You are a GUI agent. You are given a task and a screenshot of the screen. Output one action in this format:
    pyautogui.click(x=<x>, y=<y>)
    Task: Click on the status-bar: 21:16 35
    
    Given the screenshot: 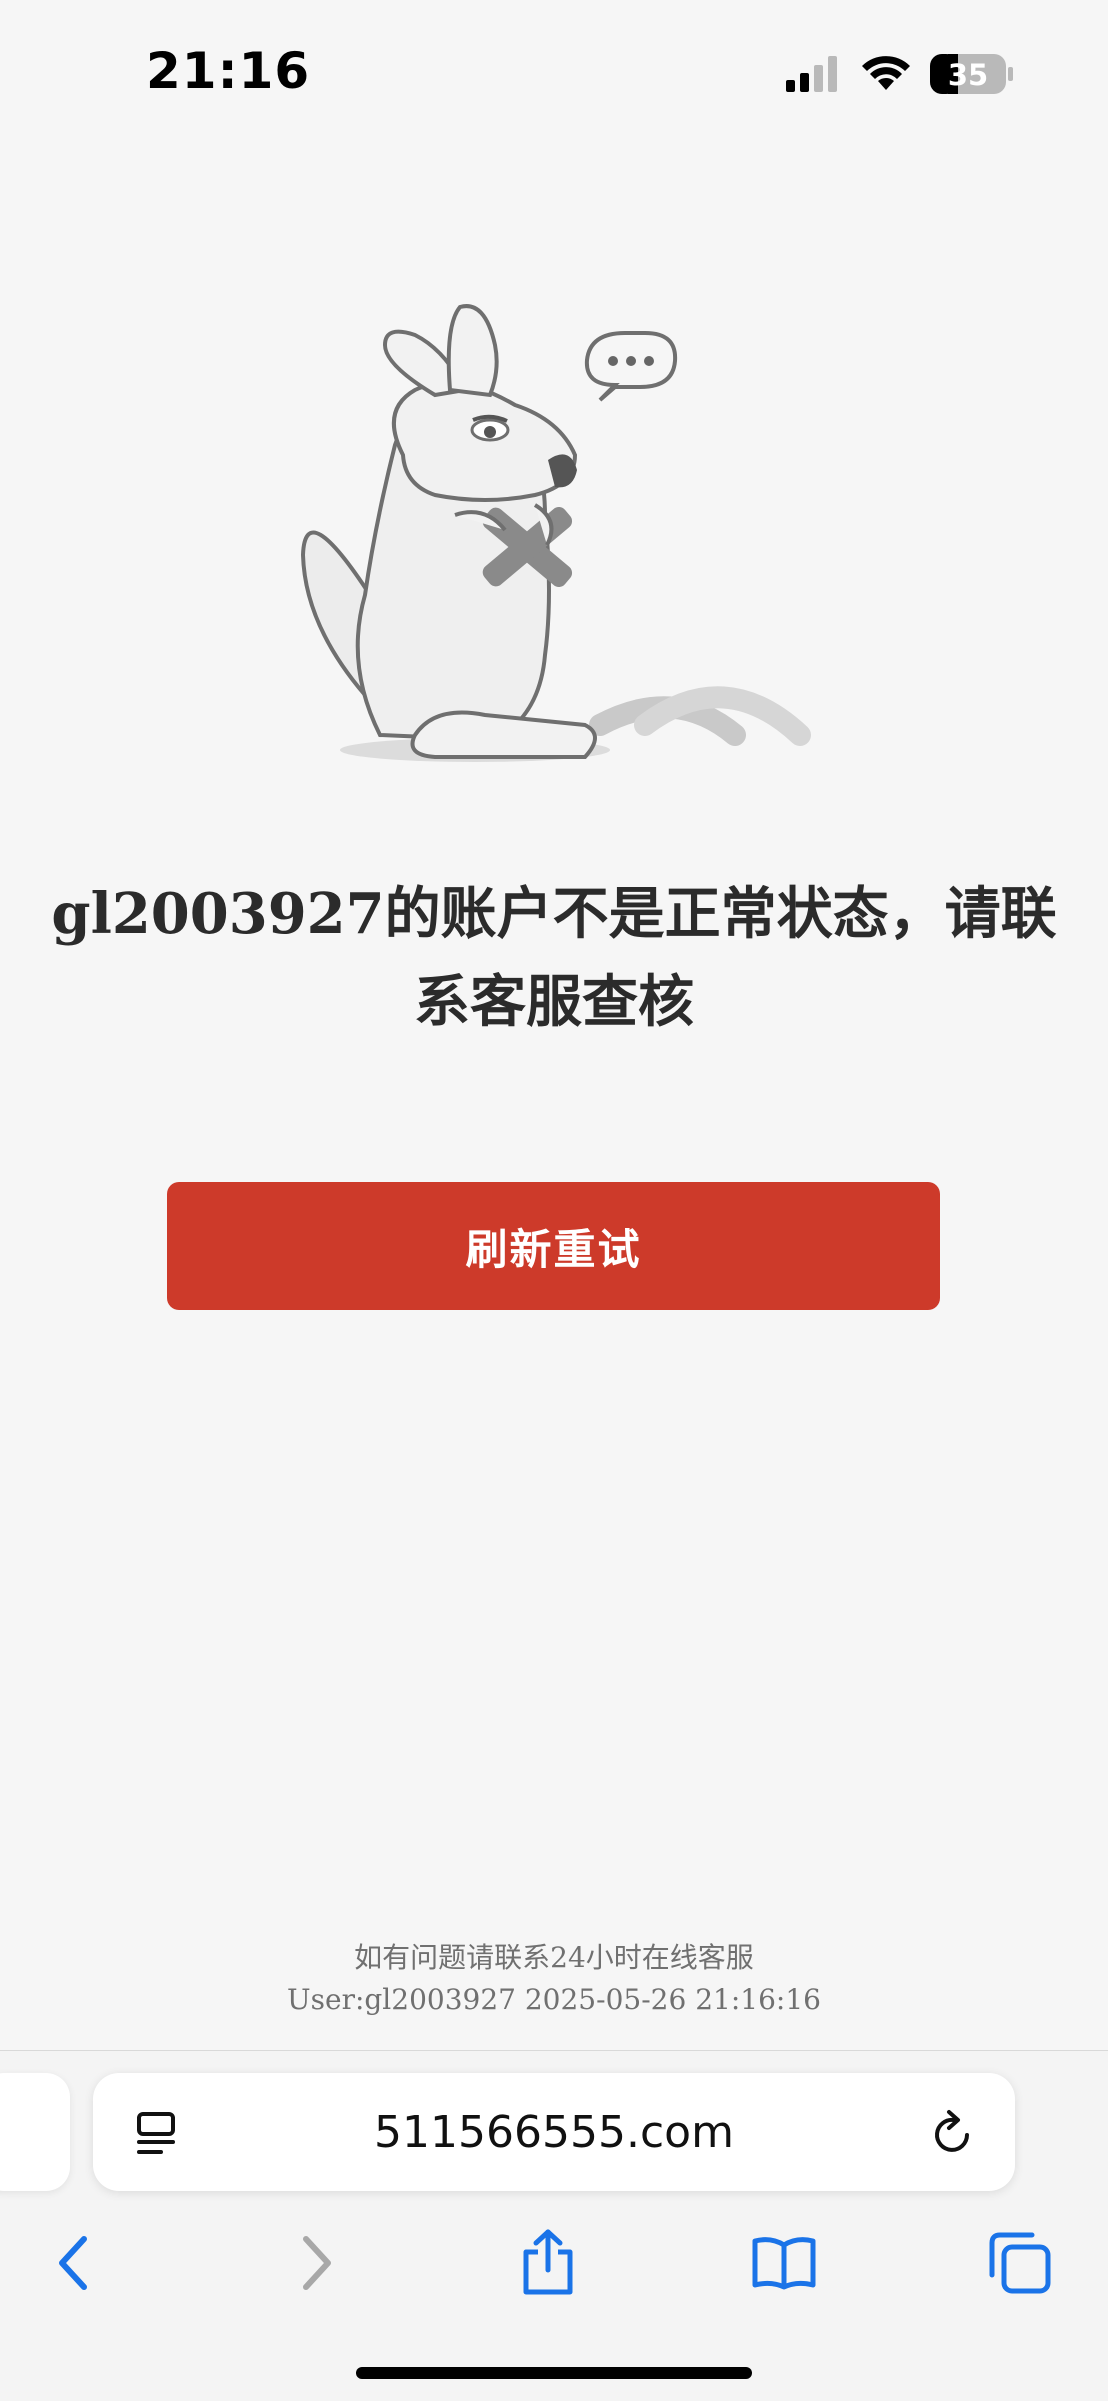 What is the action you would take?
    pyautogui.click(x=554, y=75)
    